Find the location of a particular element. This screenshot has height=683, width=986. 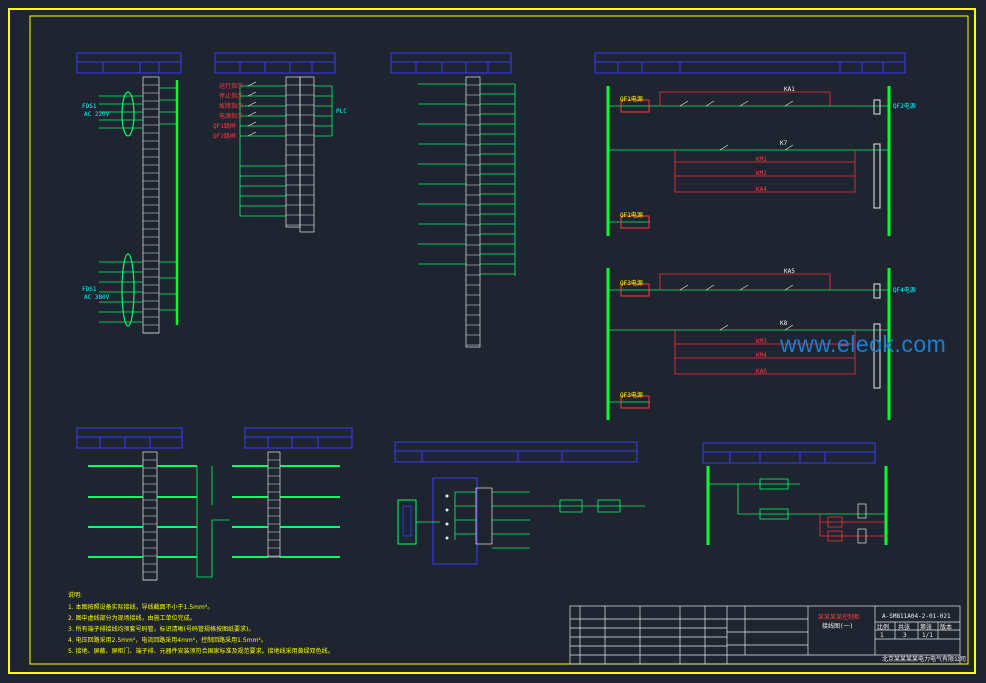

sheet-value-3: 1/1 is located at coordinates (927, 635).